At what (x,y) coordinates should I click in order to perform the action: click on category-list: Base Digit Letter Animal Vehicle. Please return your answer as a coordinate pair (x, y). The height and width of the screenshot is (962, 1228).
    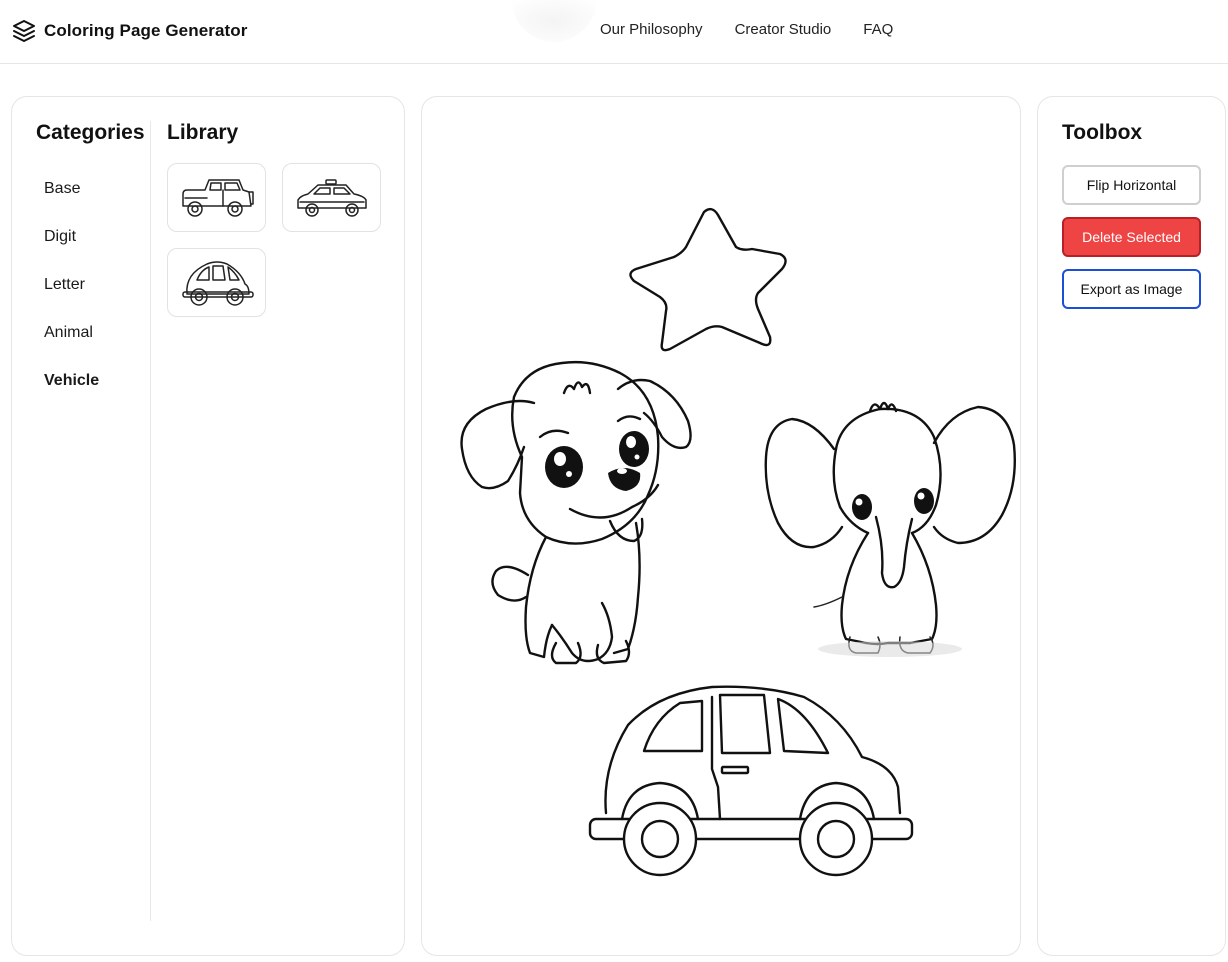
    Looking at the image, I should click on (93, 285).